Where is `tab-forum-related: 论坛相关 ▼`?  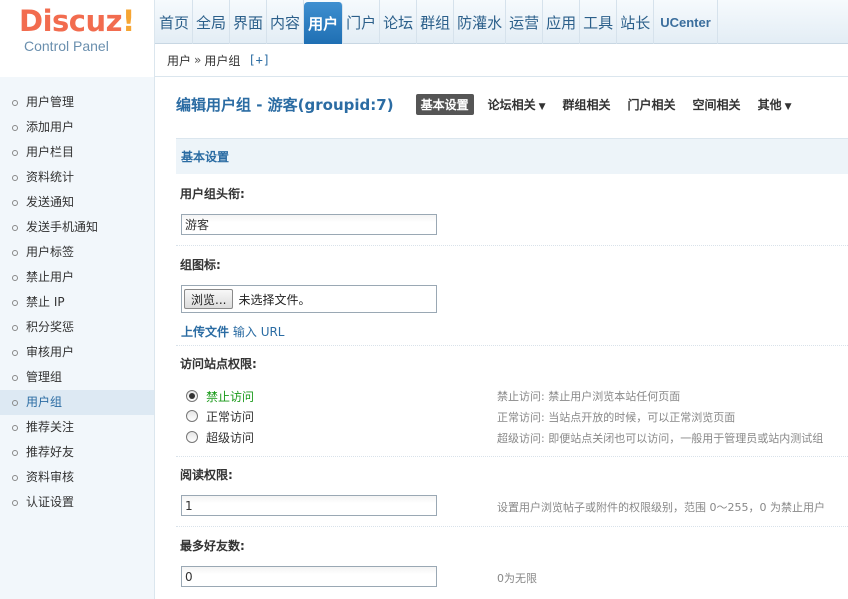 tab-forum-related: 论坛相关 ▼ is located at coordinates (517, 104).